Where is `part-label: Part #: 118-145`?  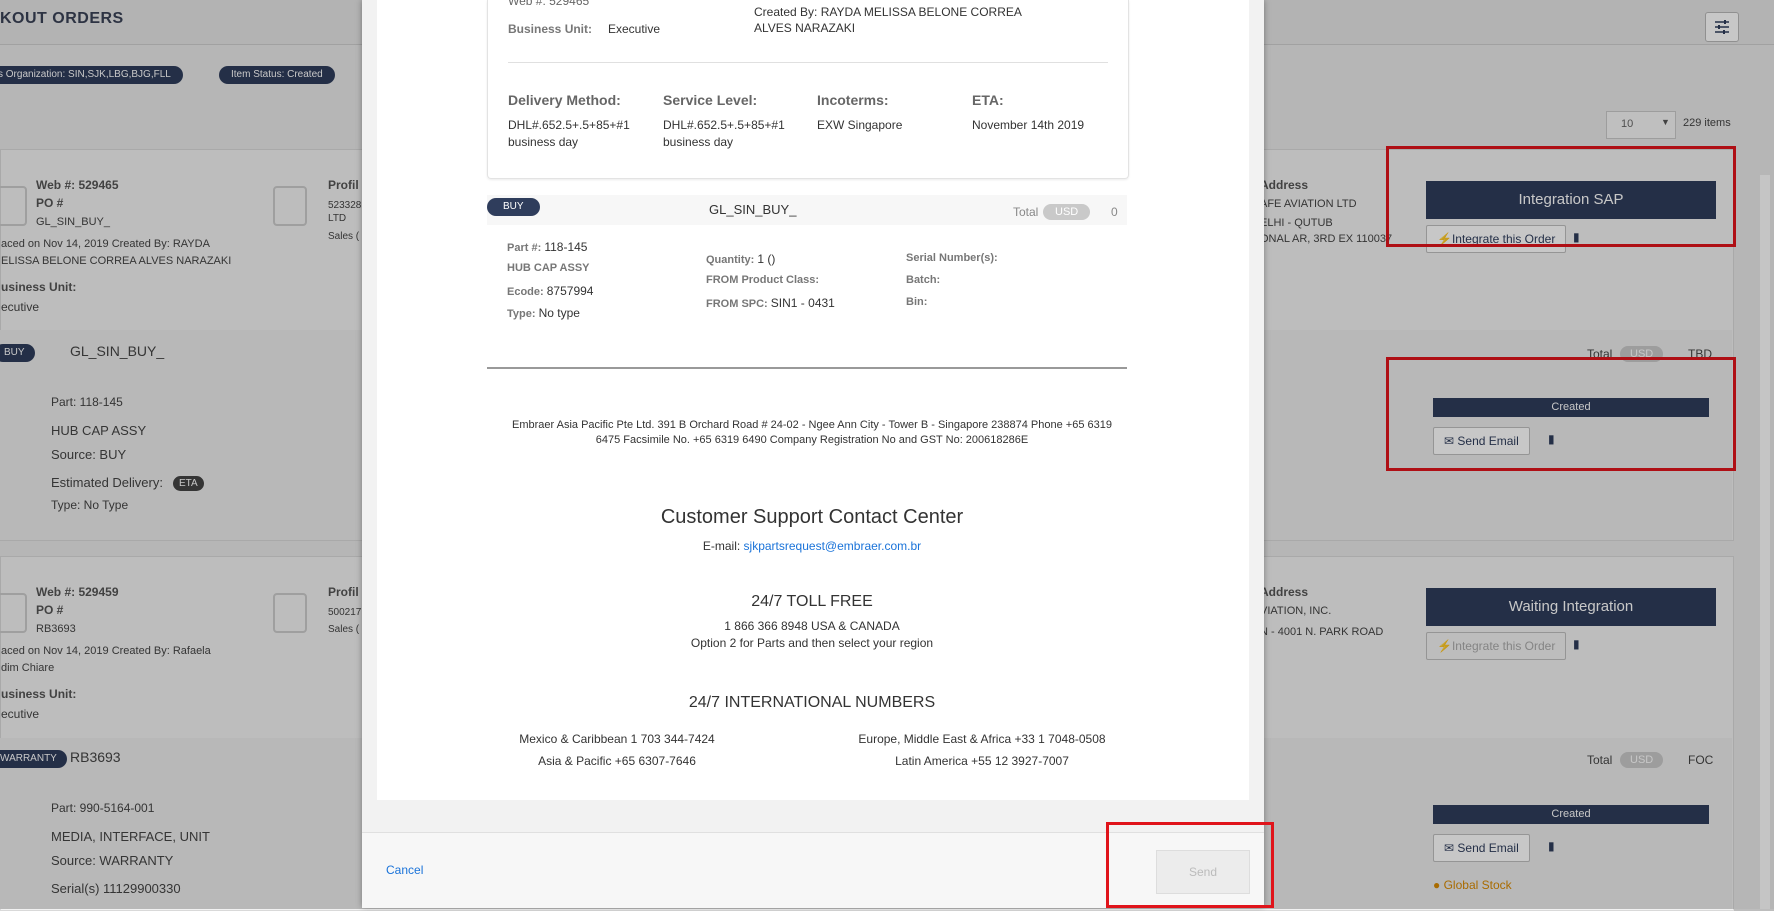
part-label: Part #: 118-145 is located at coordinates (547, 247).